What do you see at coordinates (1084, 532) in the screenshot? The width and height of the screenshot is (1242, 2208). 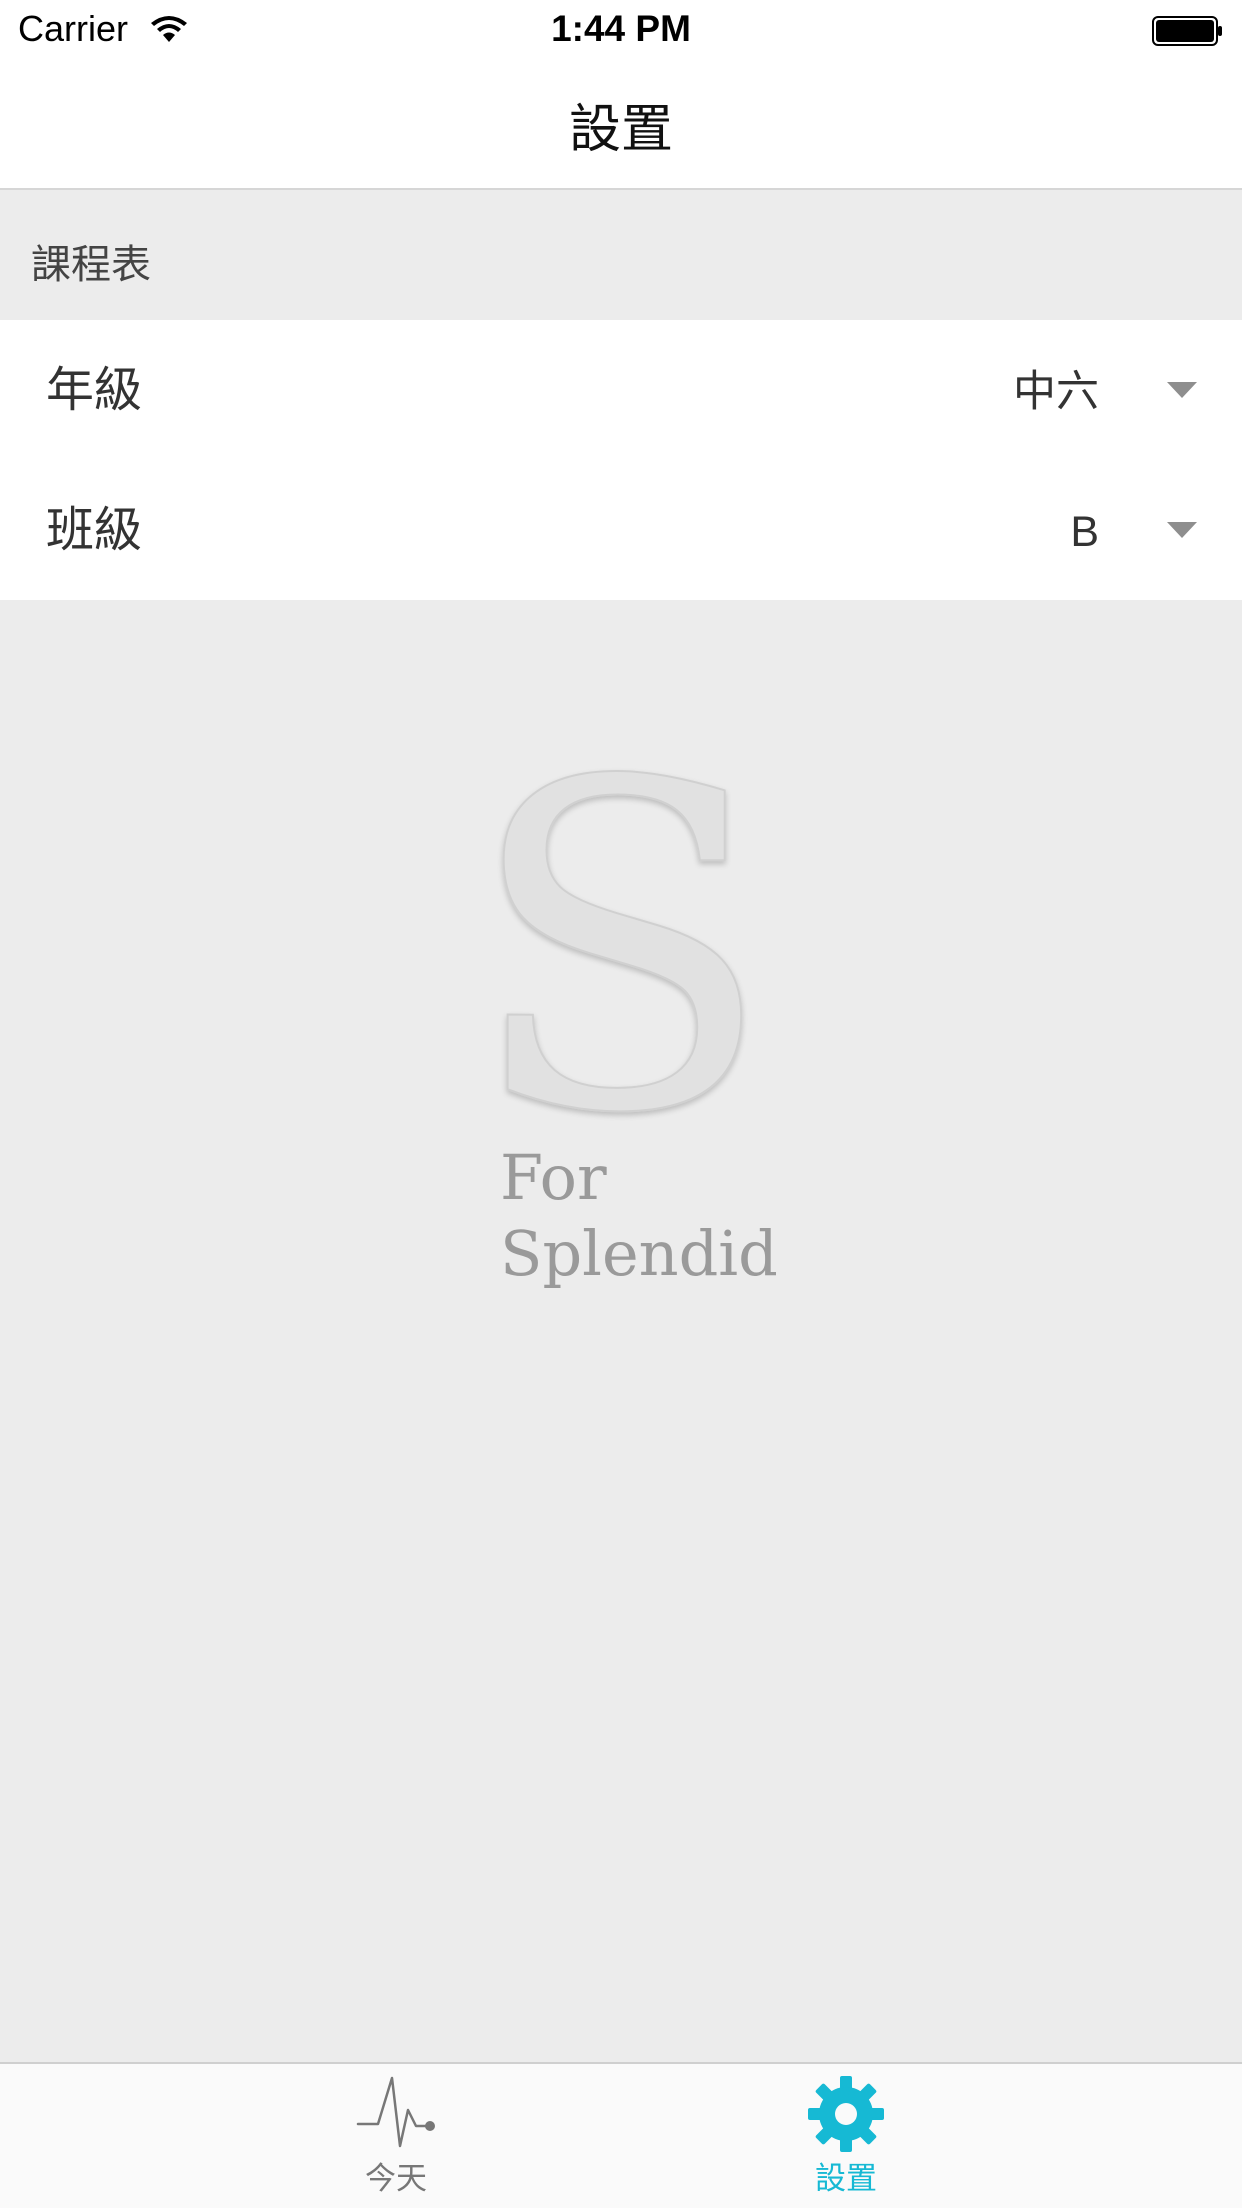 I see `class-select-value: B` at bounding box center [1084, 532].